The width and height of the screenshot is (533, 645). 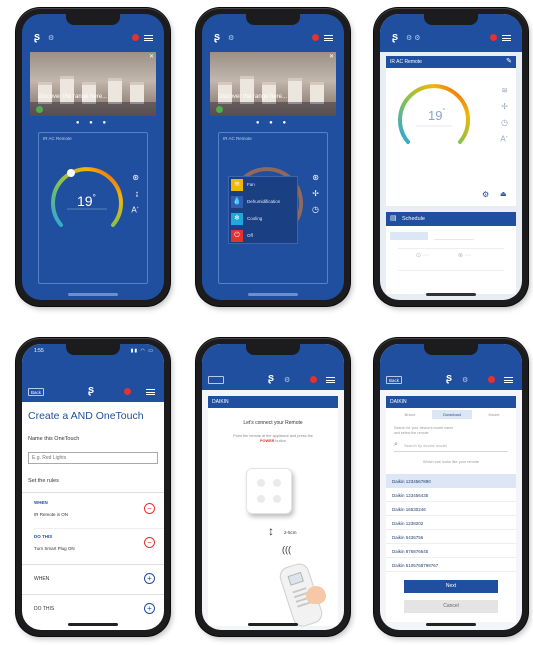 I want to click on notch, so click(x=451, y=349).